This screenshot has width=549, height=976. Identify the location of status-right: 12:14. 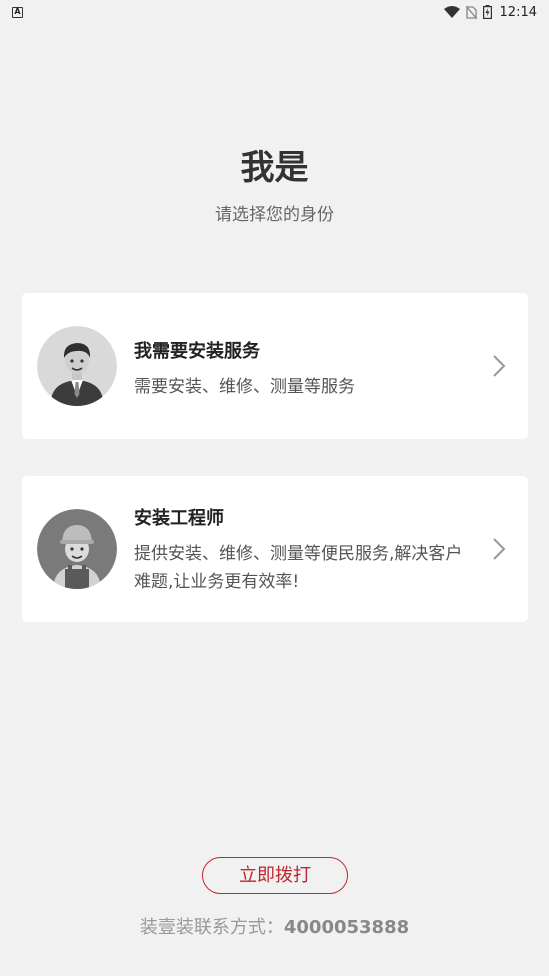
(490, 12).